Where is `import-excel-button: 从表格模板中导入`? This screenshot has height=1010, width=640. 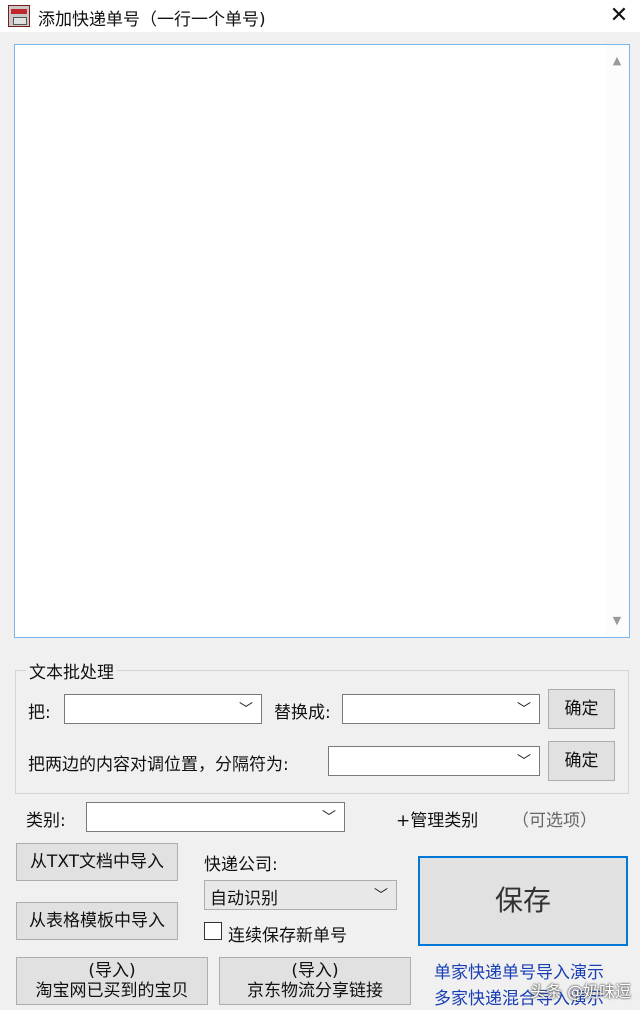 import-excel-button: 从表格模板中导入 is located at coordinates (97, 921).